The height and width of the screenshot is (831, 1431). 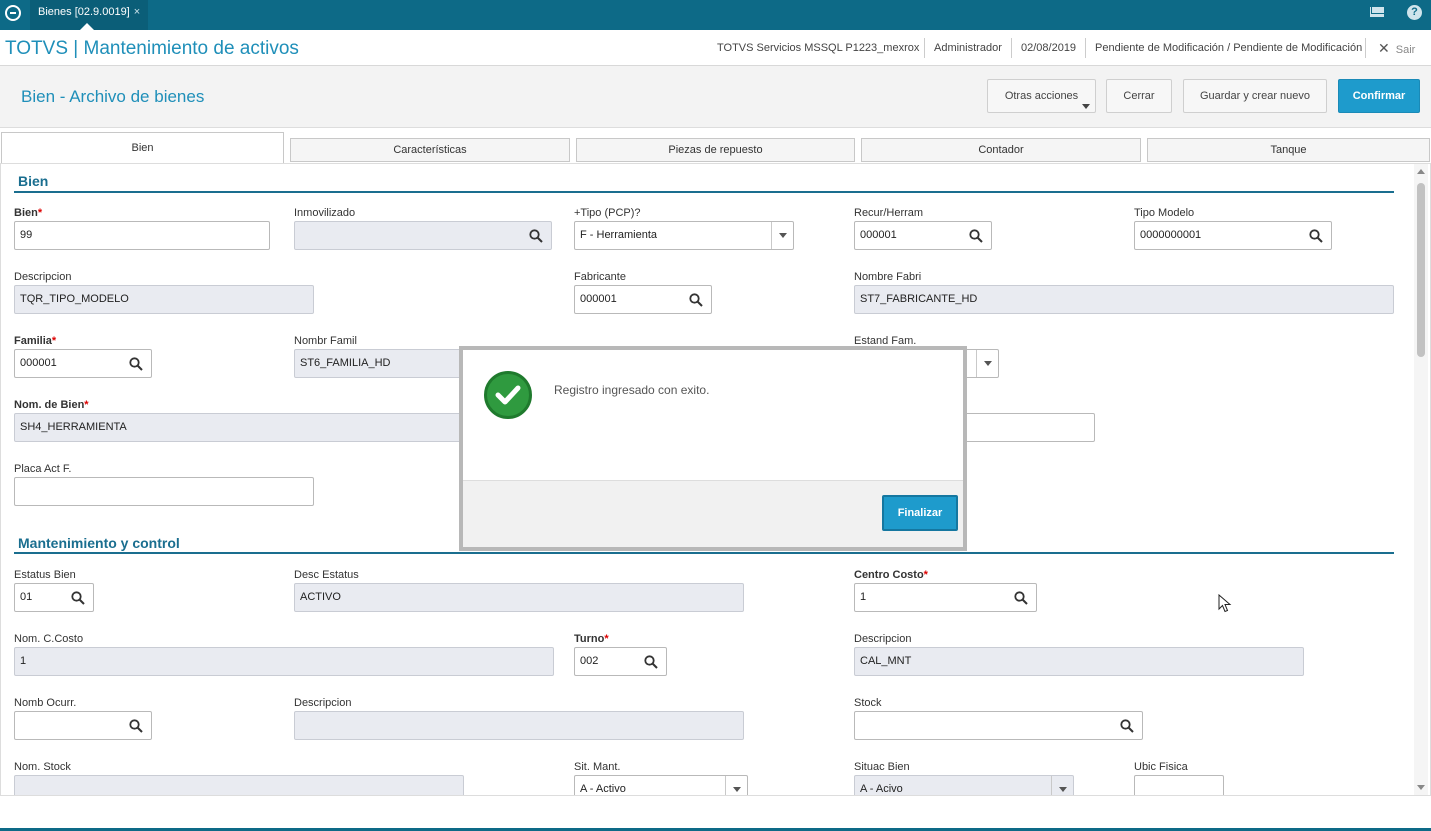 What do you see at coordinates (888, 277) in the screenshot?
I see `nombre-fabri-label: Nombre Fabri` at bounding box center [888, 277].